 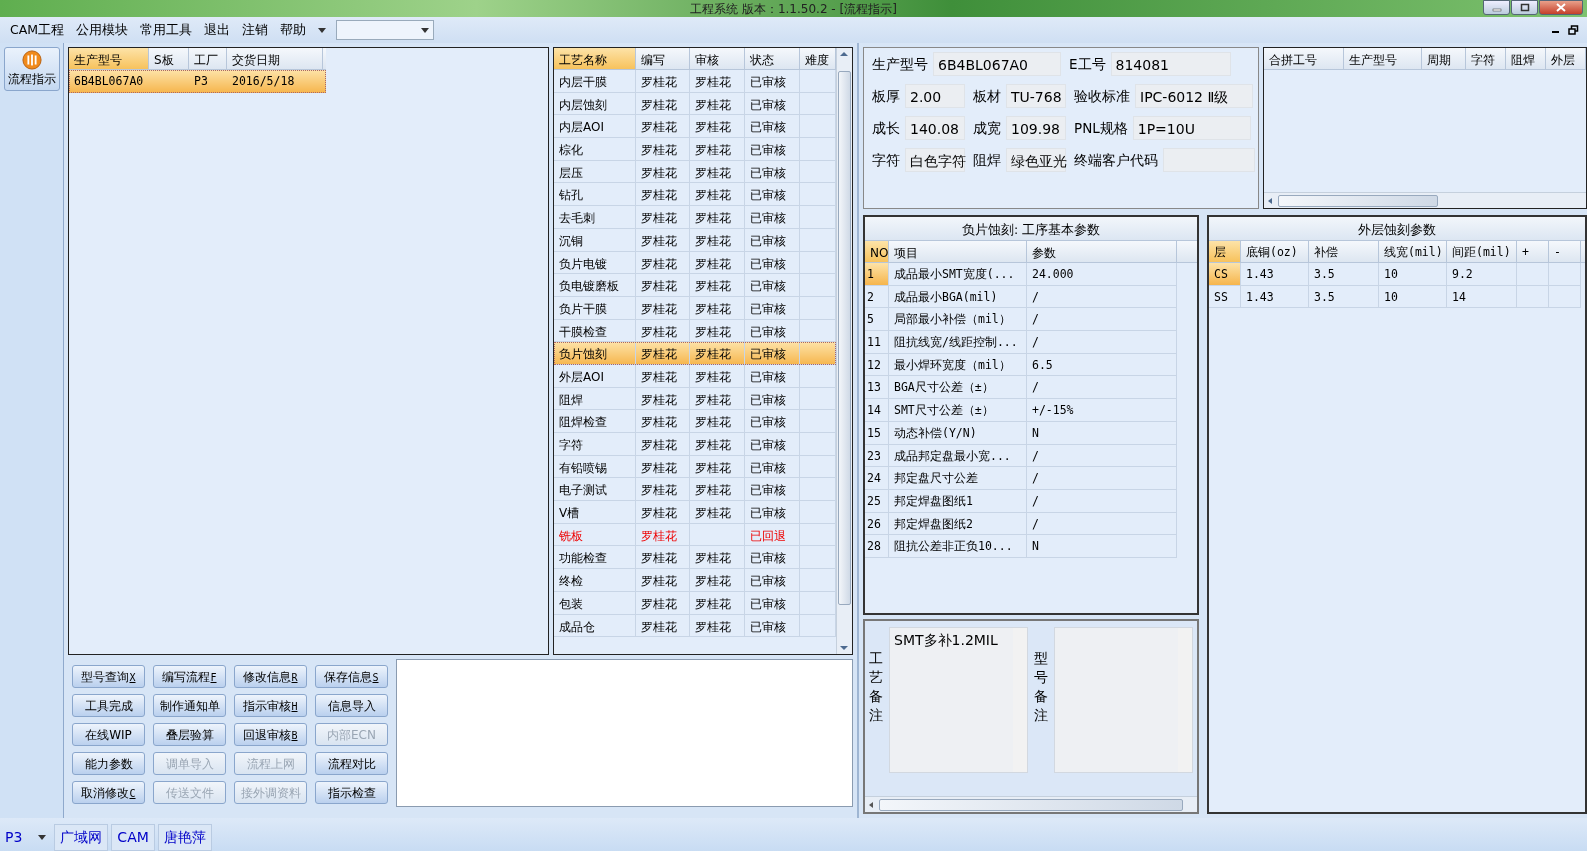 I want to click on table-row: 内层干膜 罗桂花 罗桂花 已审核, so click(x=695, y=81).